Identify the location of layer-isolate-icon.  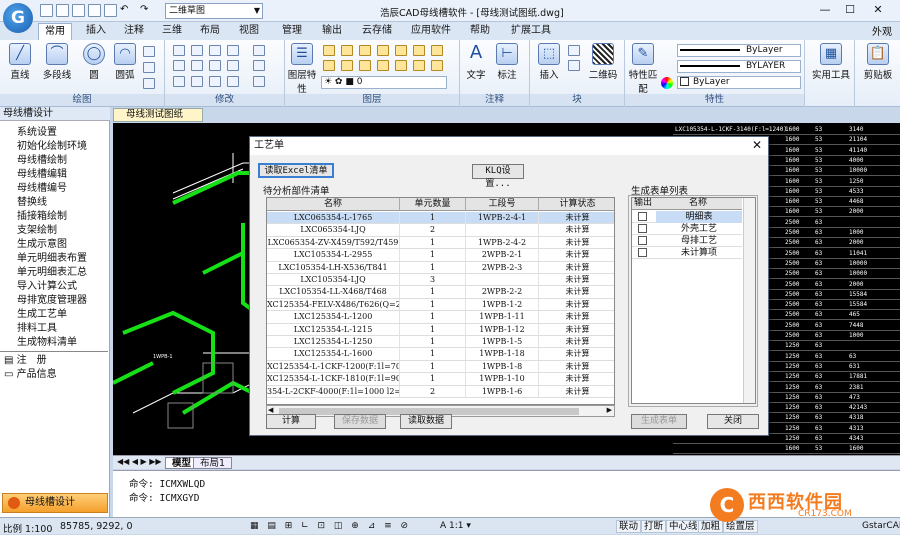
(365, 50).